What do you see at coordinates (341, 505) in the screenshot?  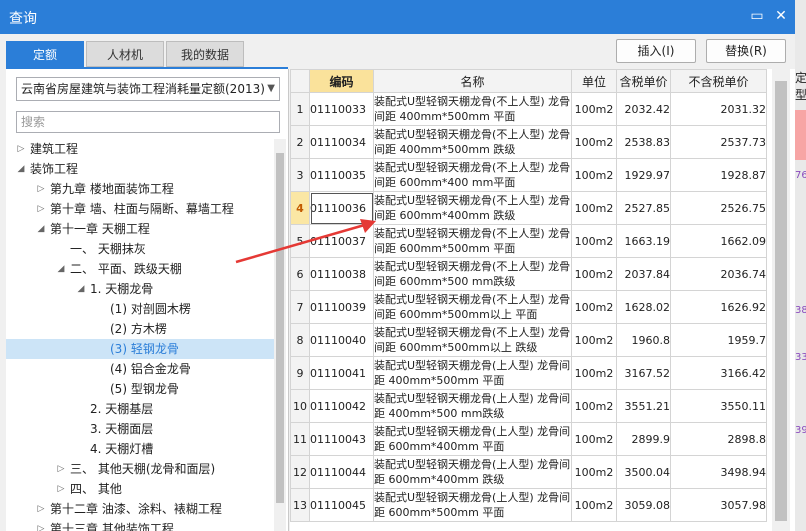 I see `code-cell: 01110045` at bounding box center [341, 505].